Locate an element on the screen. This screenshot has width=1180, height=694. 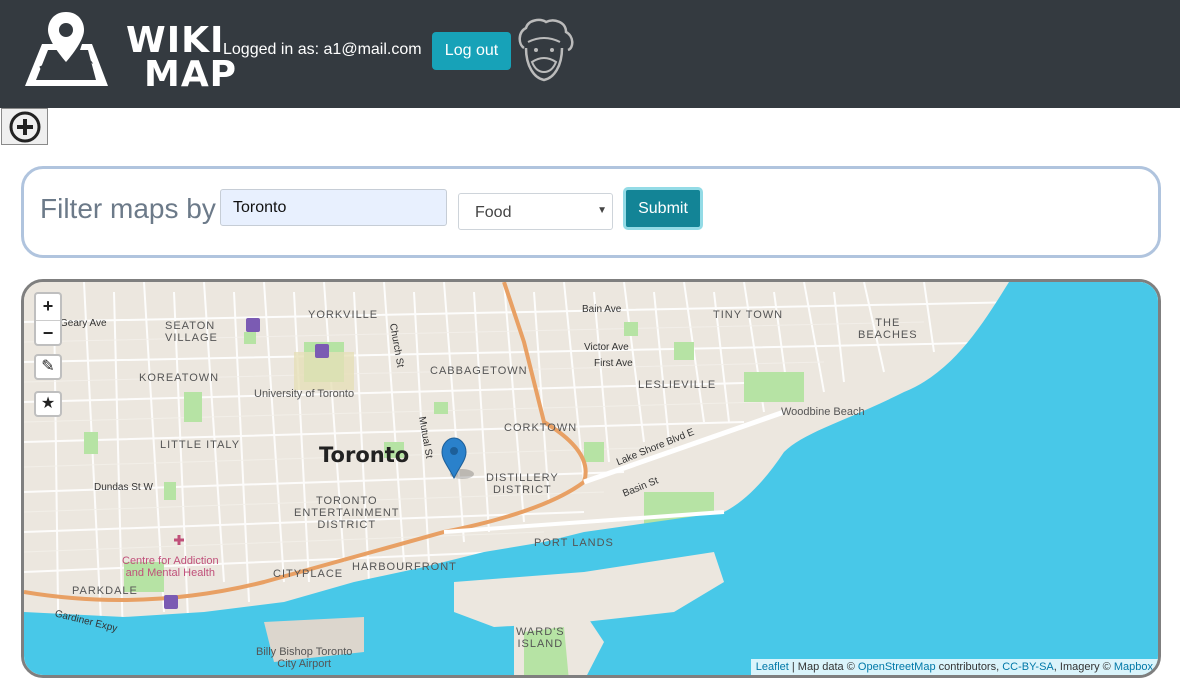
category-select: Food ▼ is located at coordinates (535, 211).